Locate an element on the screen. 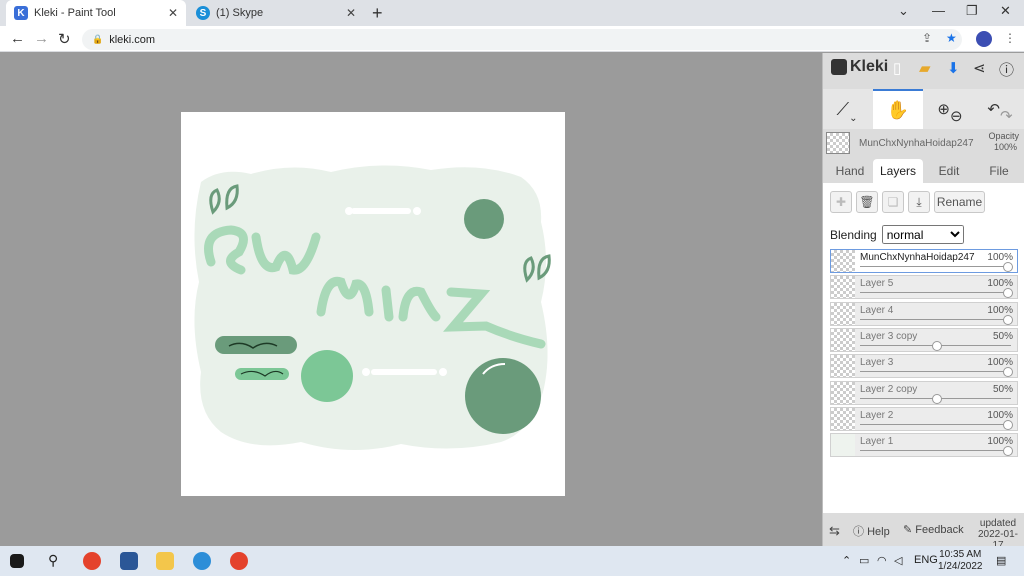  tab-layers: Layers is located at coordinates (898, 171).